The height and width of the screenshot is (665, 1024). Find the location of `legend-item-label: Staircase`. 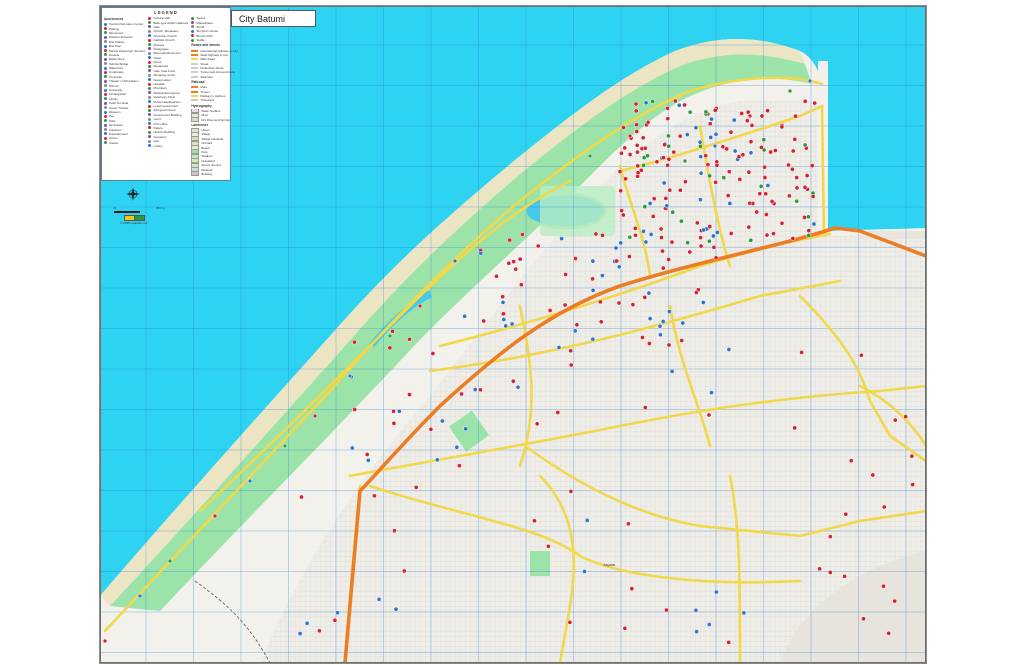

legend-item-label: Staircase is located at coordinates (206, 76).